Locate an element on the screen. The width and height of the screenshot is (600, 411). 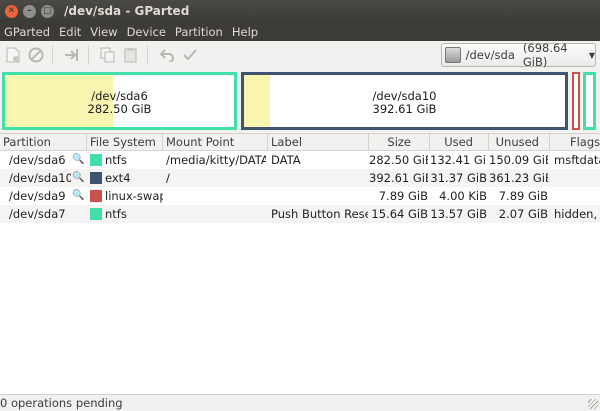
diskmap-partition-sda10: /dev/sda10 392.61 GiB is located at coordinates (404, 101).